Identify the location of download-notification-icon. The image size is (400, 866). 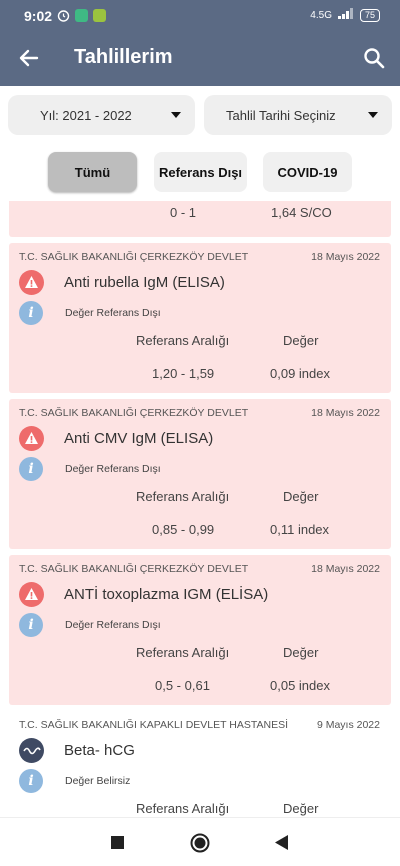
(99, 15).